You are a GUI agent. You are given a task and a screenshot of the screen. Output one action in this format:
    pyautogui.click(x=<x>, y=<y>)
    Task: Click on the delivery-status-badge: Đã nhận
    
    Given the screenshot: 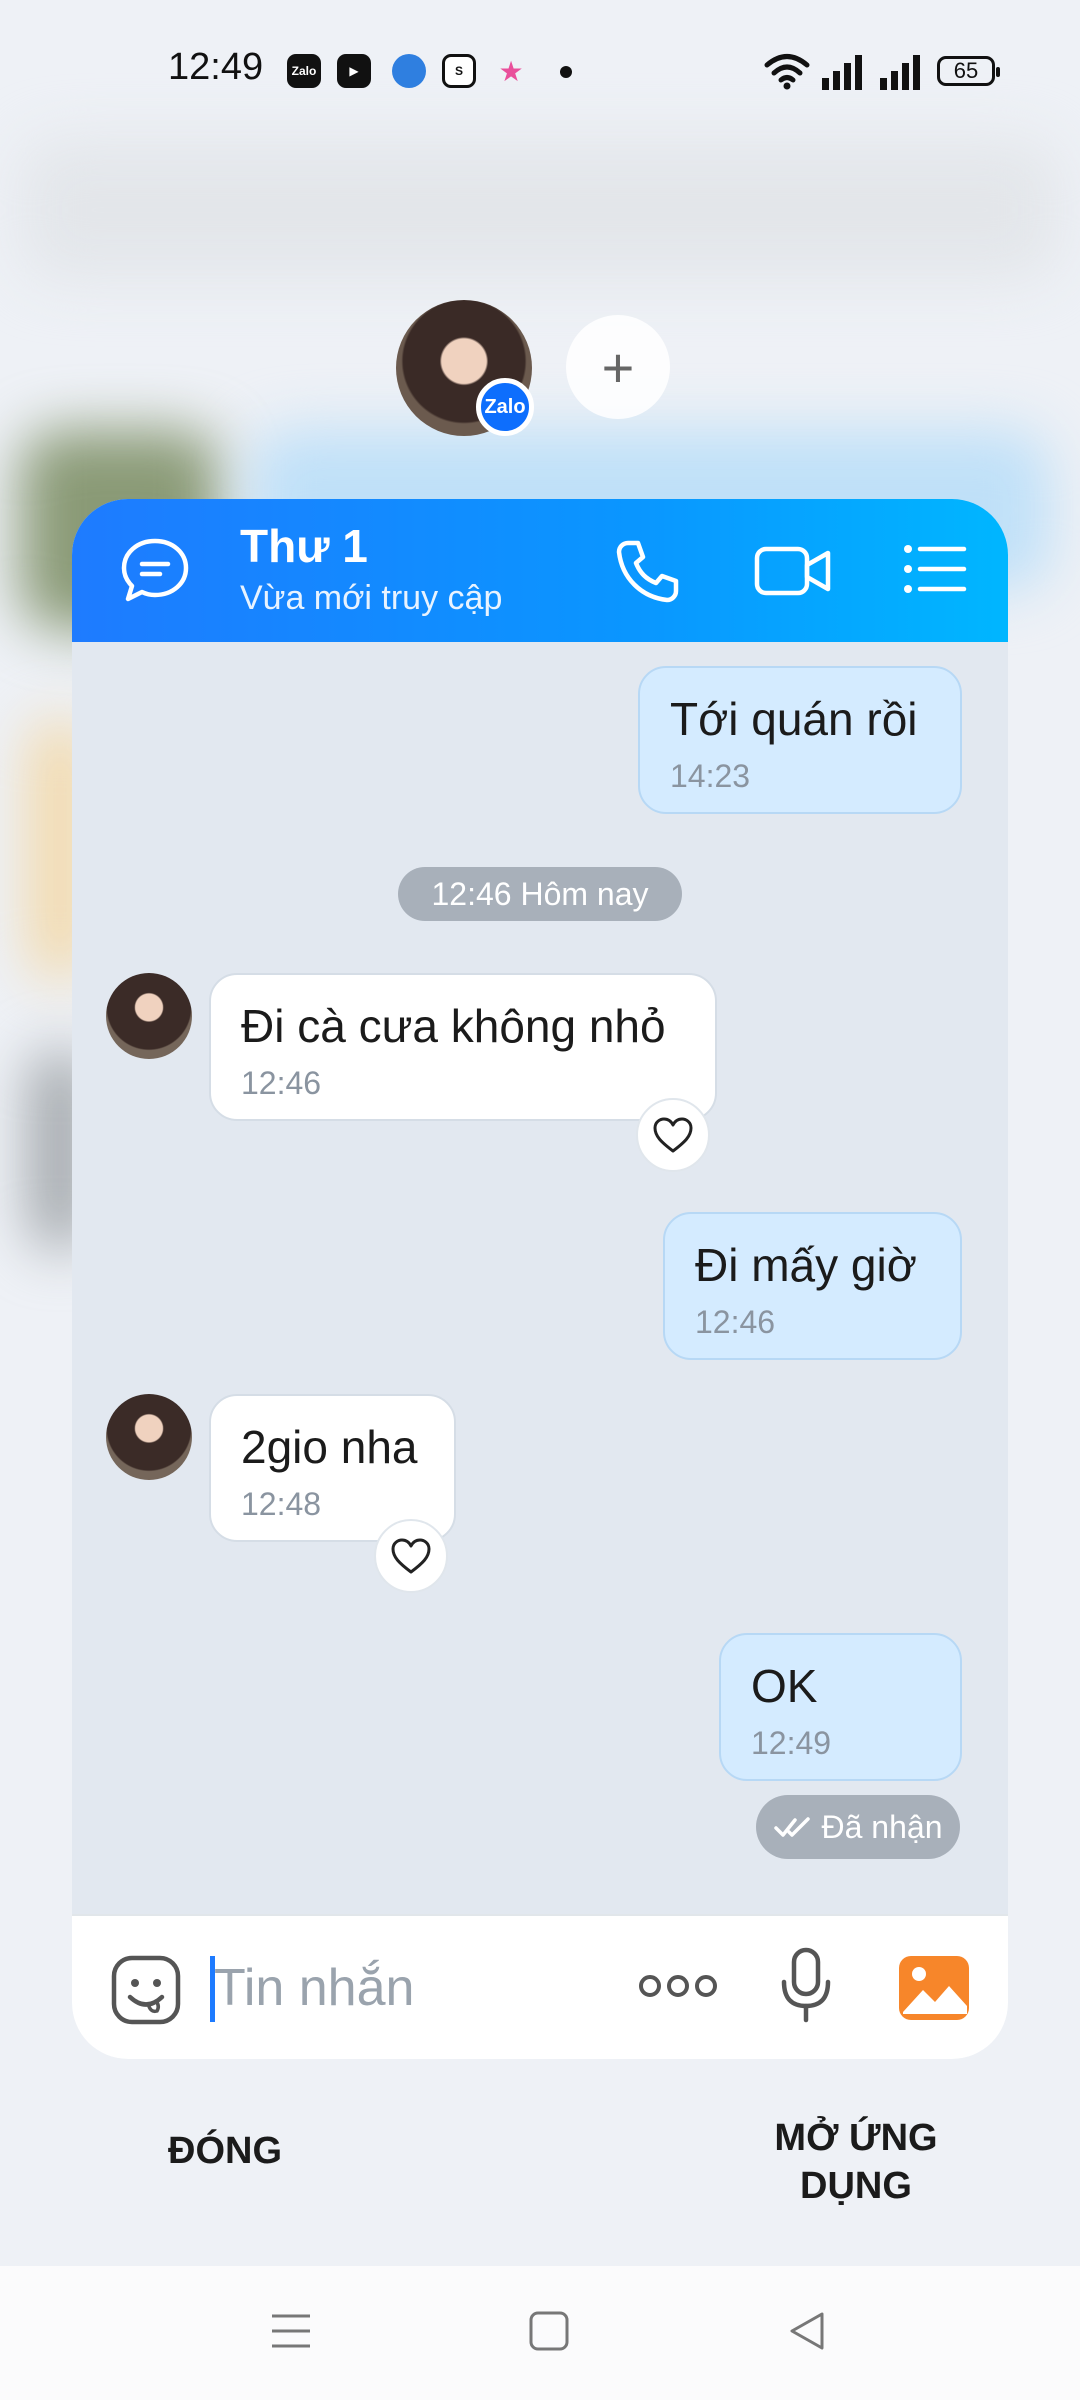 What is the action you would take?
    pyautogui.click(x=858, y=1827)
    